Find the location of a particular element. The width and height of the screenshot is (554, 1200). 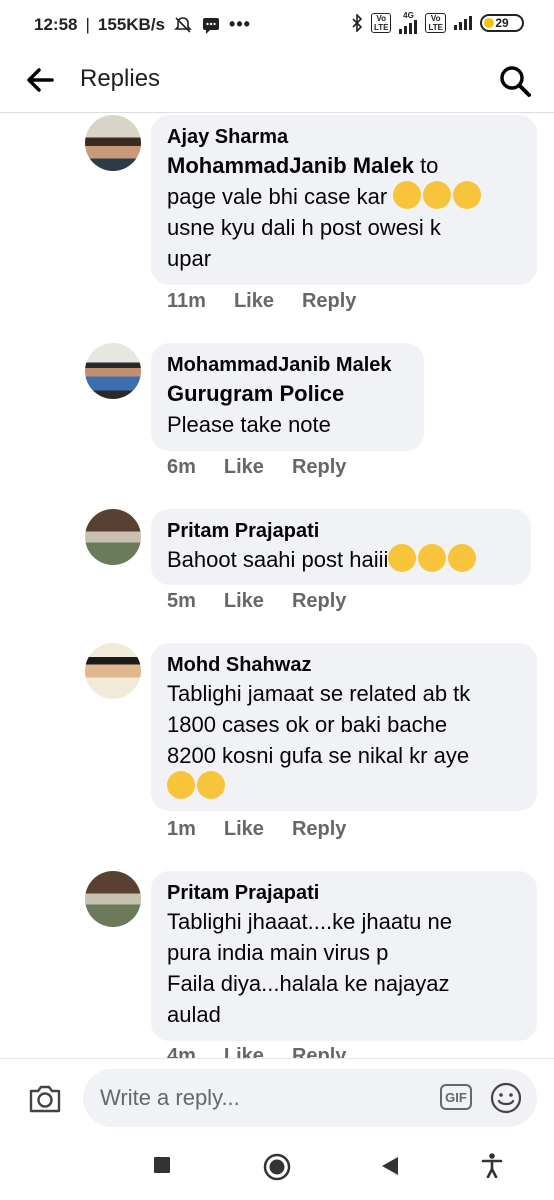

system-nav-bar is located at coordinates (277, 1168).